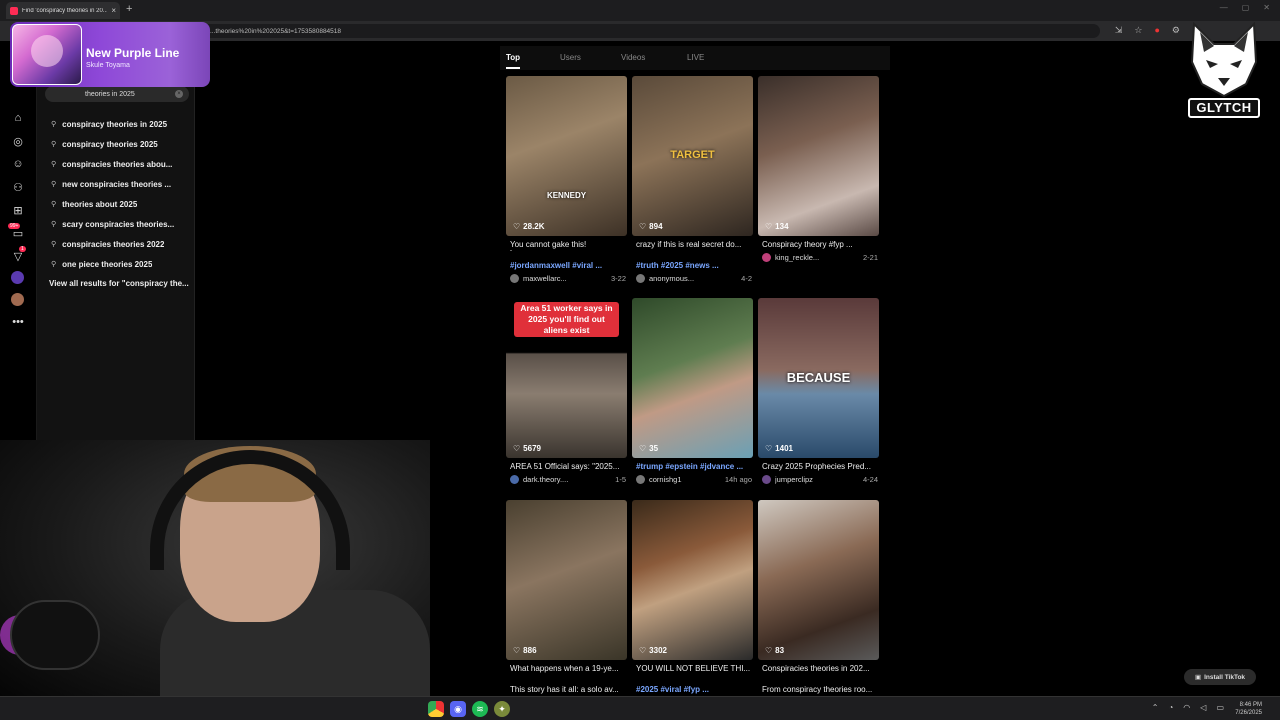 Image resolution: width=1280 pixels, height=720 pixels. Describe the element at coordinates (692, 378) in the screenshot. I see `video-thumbnail: ♡ 35` at that location.